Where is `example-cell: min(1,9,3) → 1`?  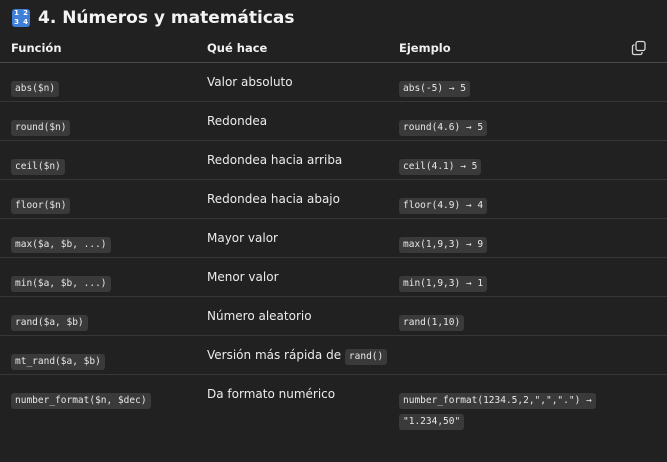 example-cell: min(1,9,3) → 1 is located at coordinates (443, 281).